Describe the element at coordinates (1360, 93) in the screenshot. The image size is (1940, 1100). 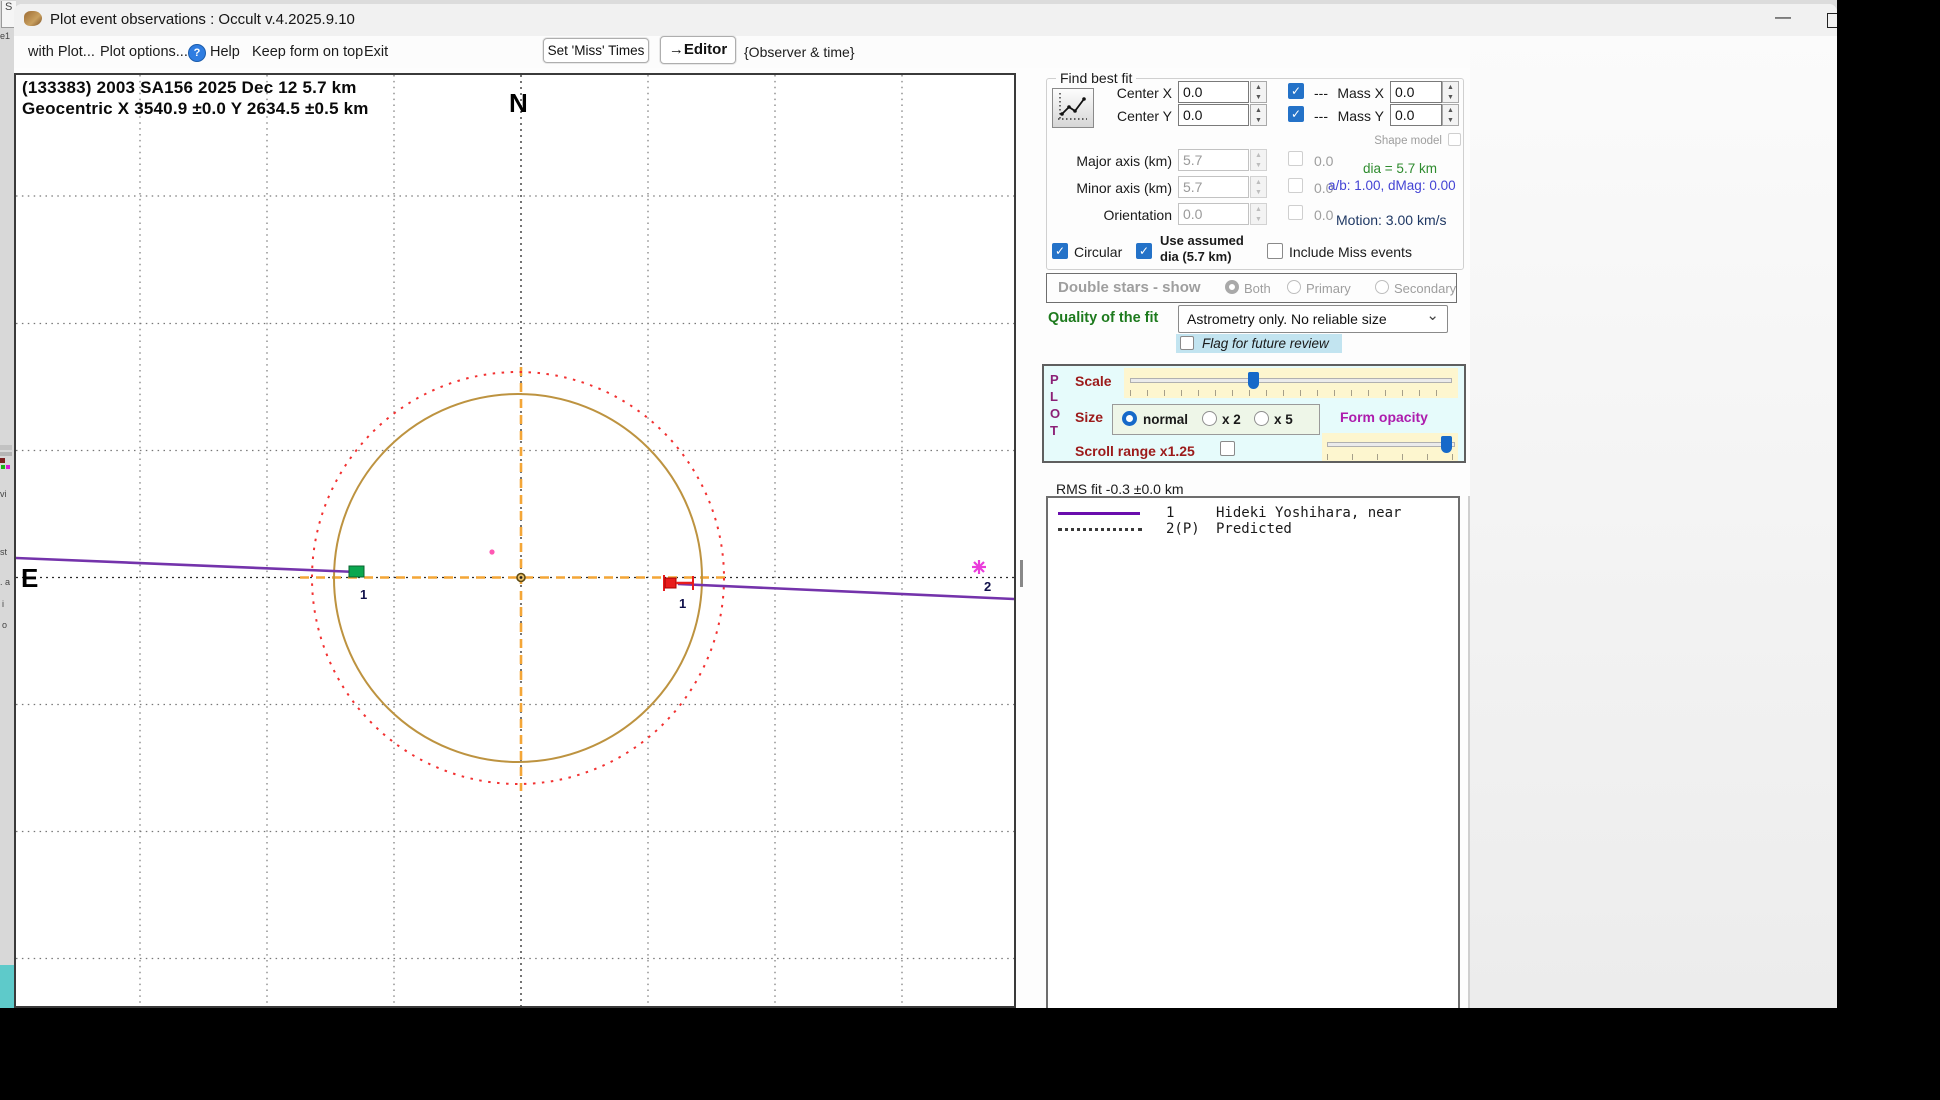
I see `mass-x-label: Mass X` at that location.